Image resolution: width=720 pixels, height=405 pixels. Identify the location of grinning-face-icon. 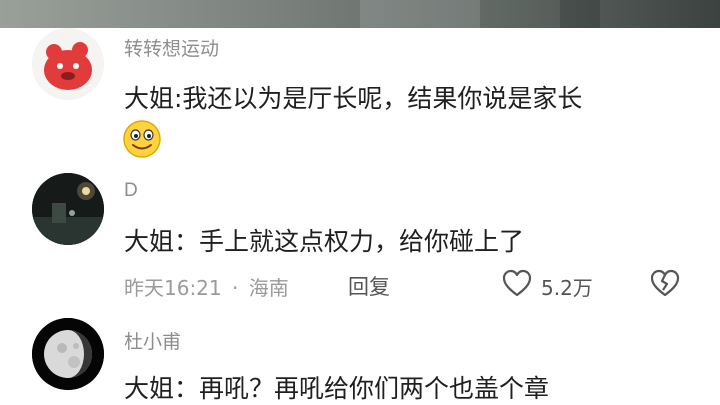
(142, 139).